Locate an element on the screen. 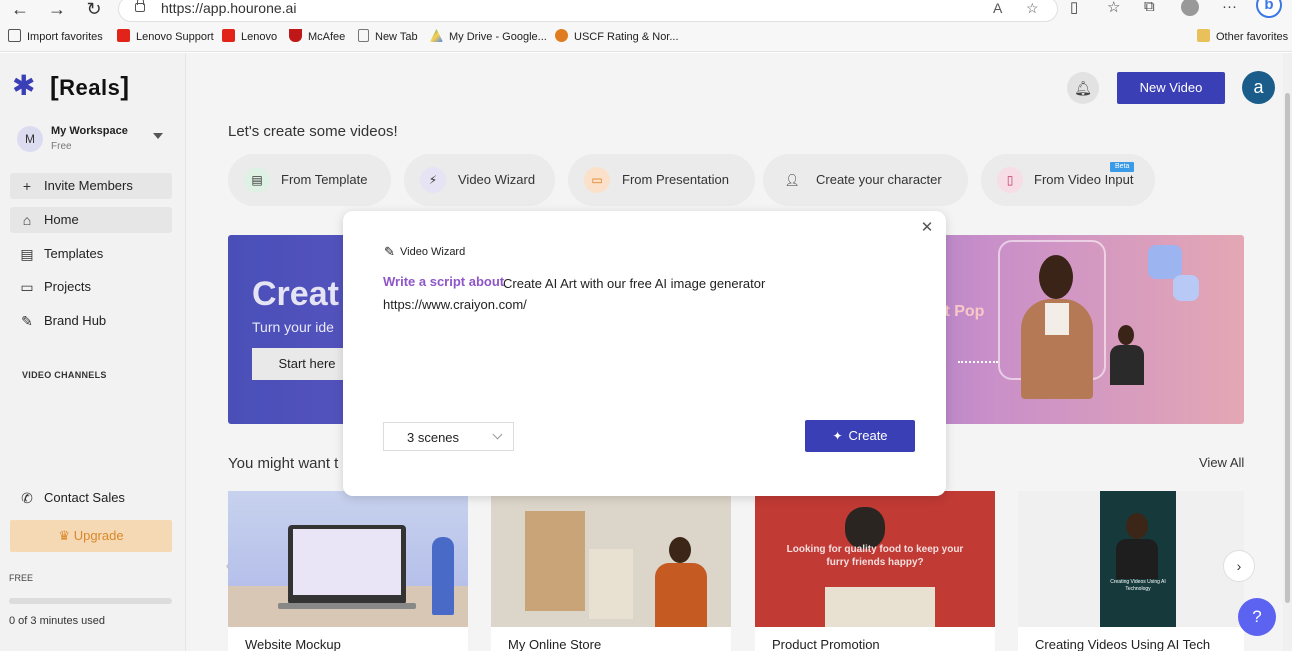  google-drive-icon is located at coordinates (436, 35).